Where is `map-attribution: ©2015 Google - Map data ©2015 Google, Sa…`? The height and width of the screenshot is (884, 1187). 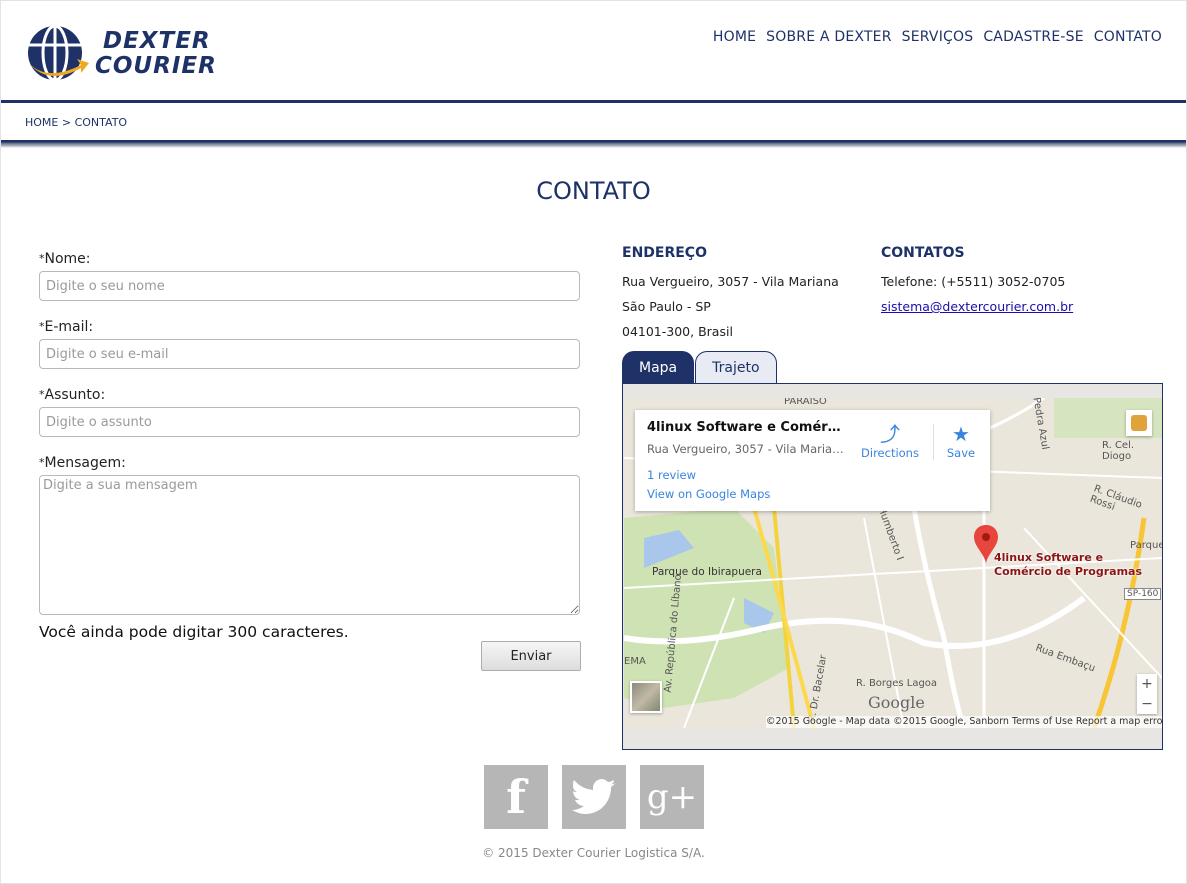 map-attribution: ©2015 Google - Map data ©2015 Google, Sa… is located at coordinates (964, 722).